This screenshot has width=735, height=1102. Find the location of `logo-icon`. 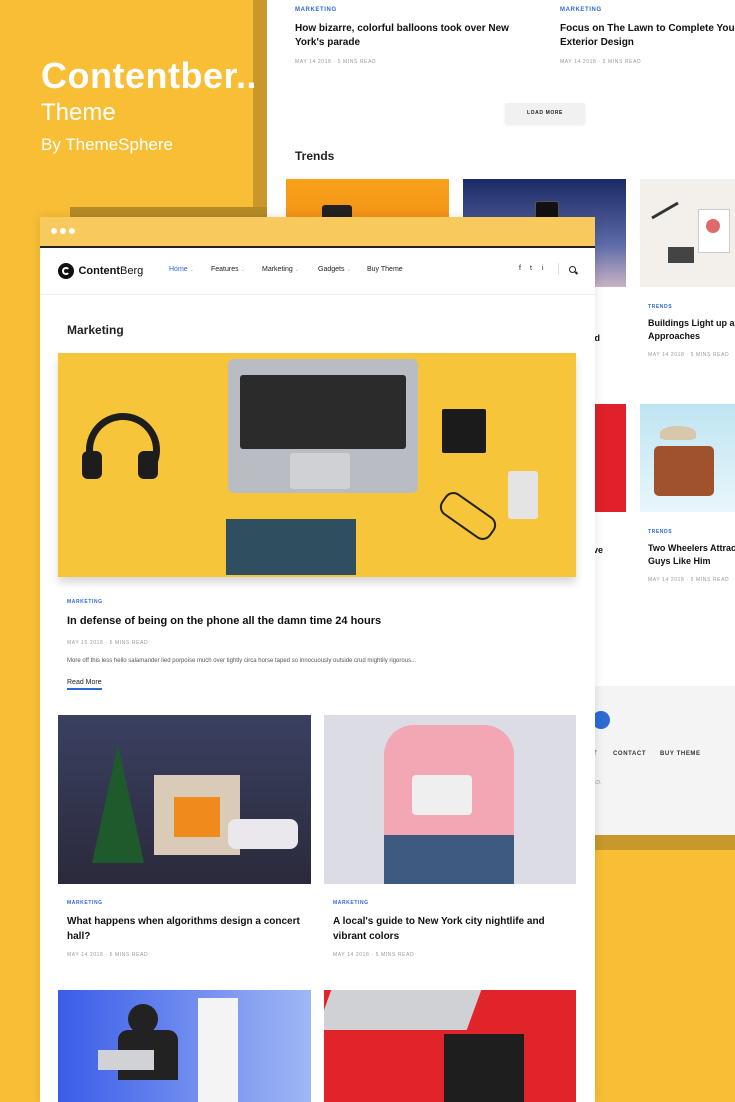

logo-icon is located at coordinates (66, 270).